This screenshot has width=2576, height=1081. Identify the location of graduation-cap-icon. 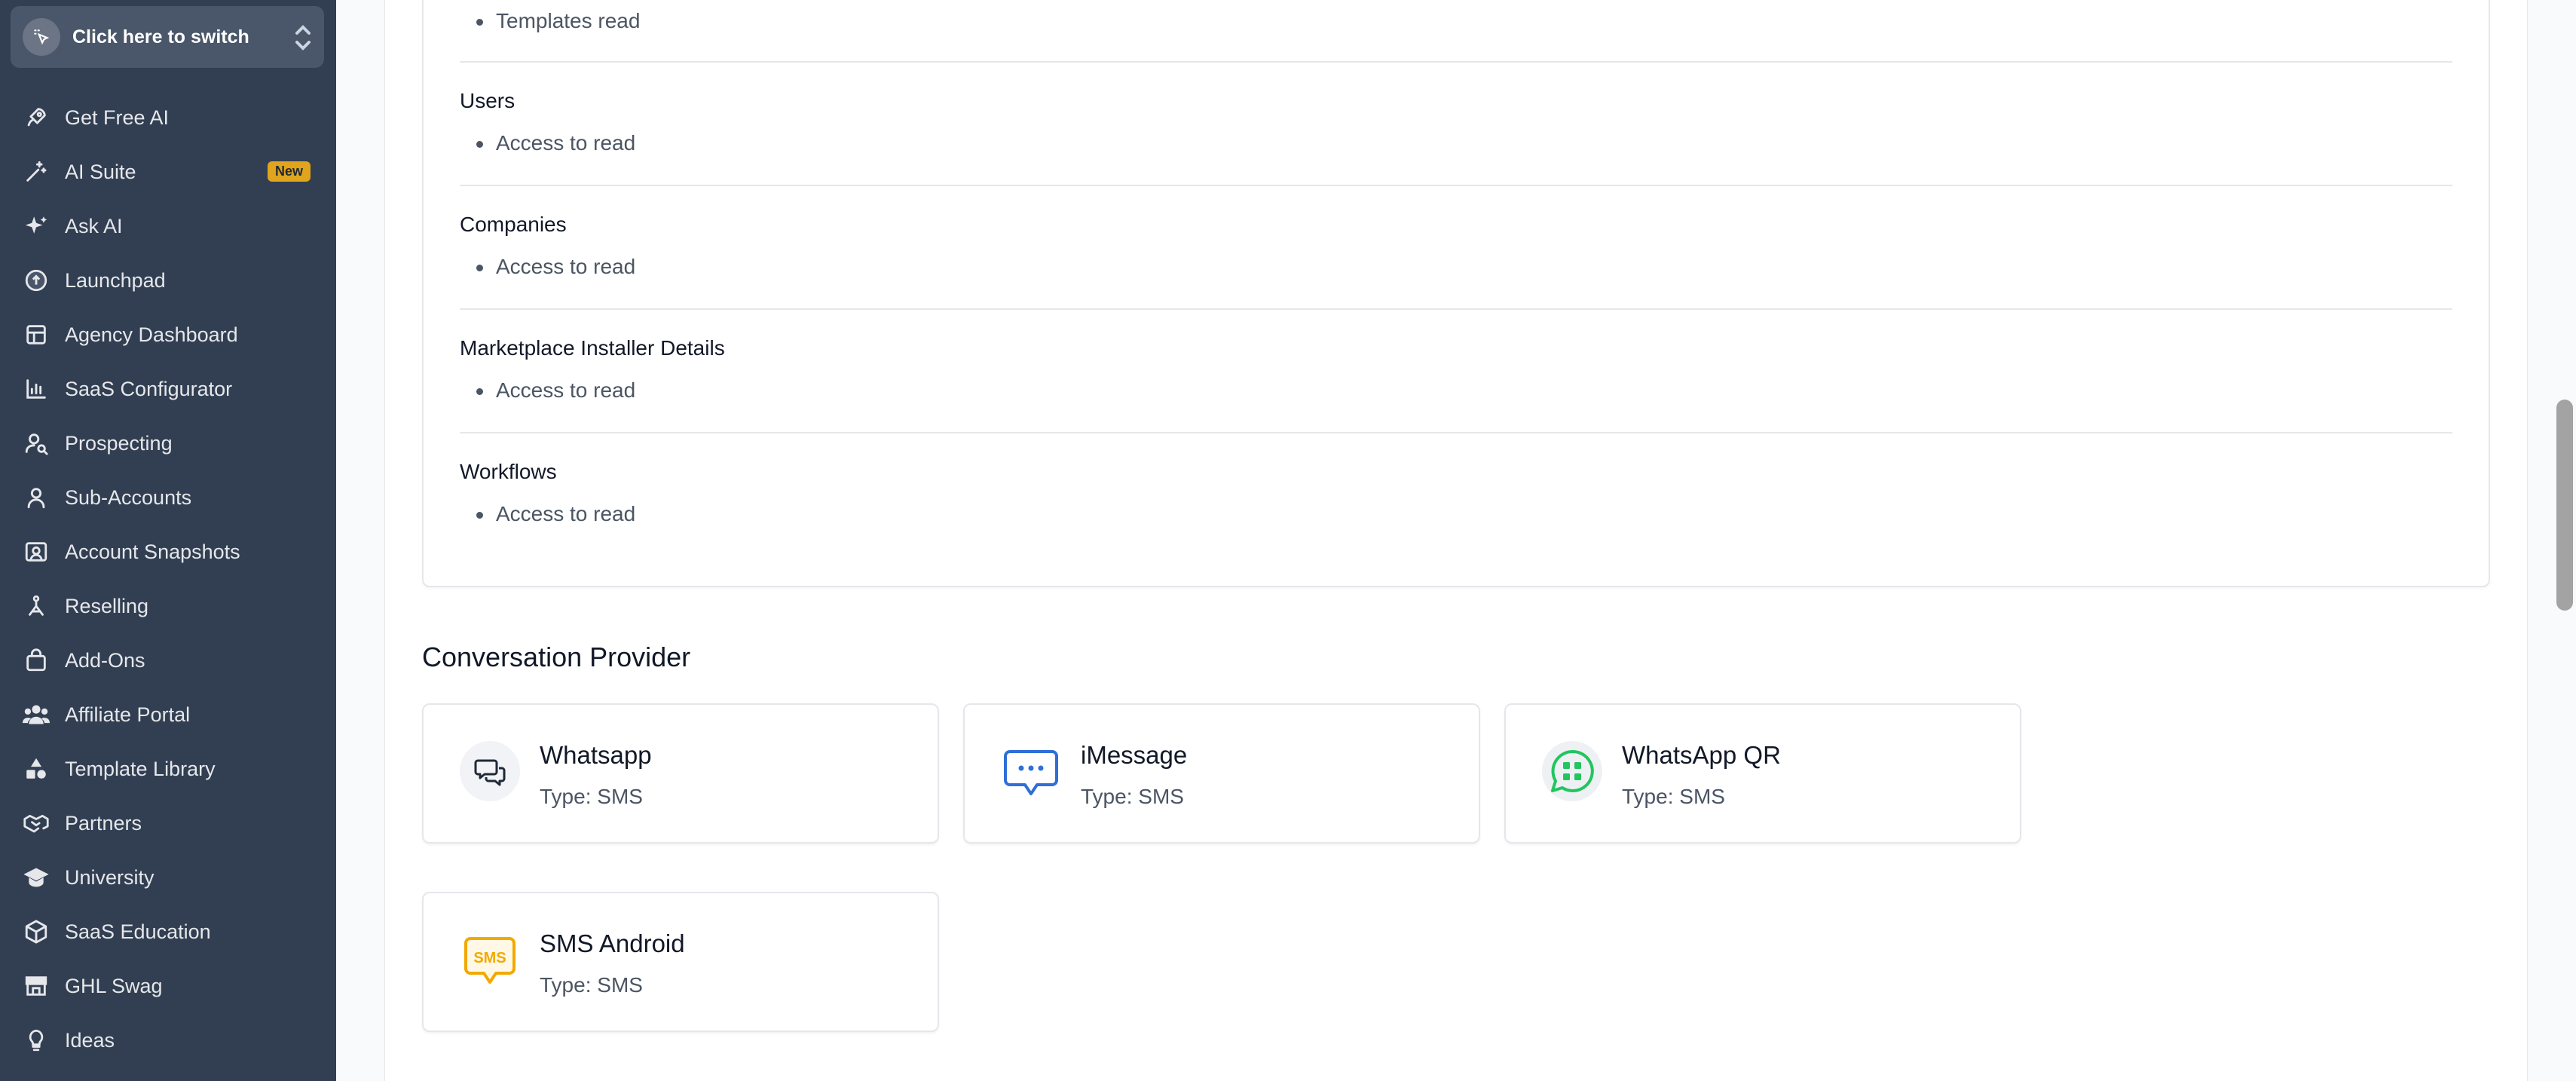
(36, 877).